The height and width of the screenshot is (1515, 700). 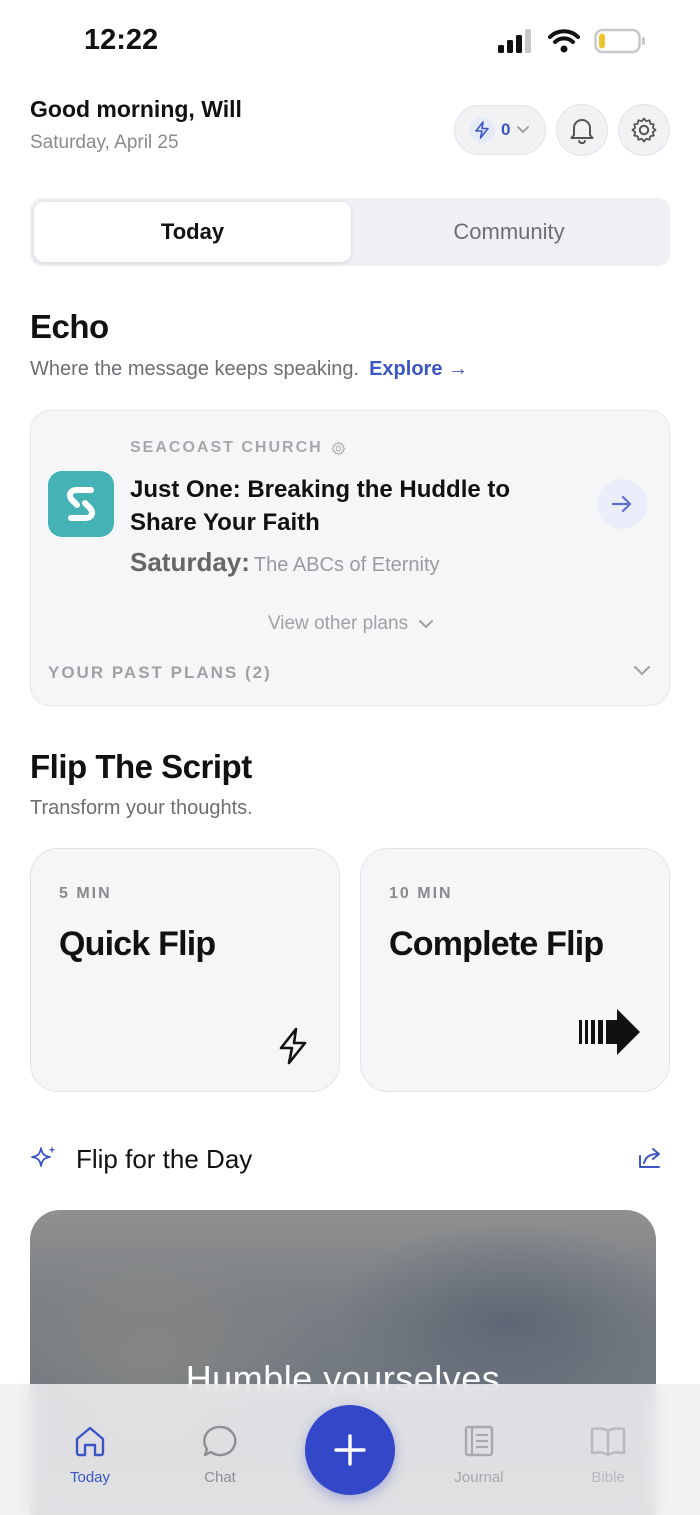 I want to click on arrow-right-bold-icon, so click(x=609, y=1032).